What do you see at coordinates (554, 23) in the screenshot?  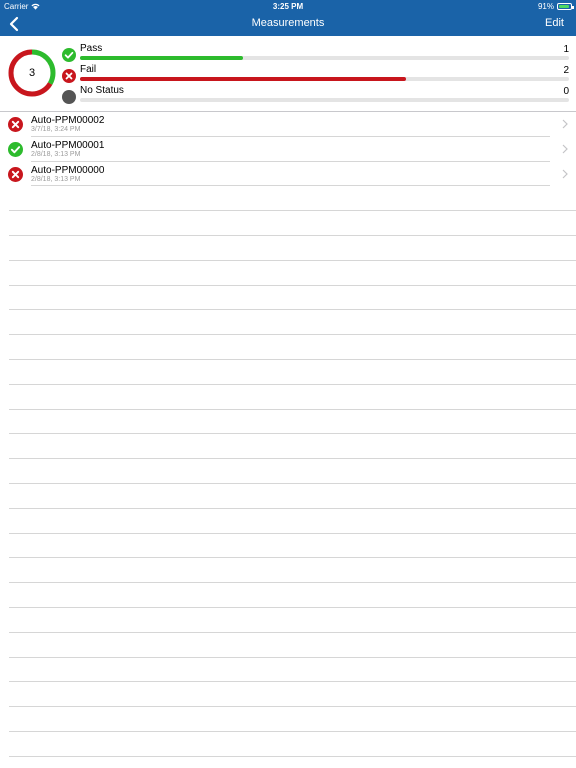 I see `edit-button: Edit` at bounding box center [554, 23].